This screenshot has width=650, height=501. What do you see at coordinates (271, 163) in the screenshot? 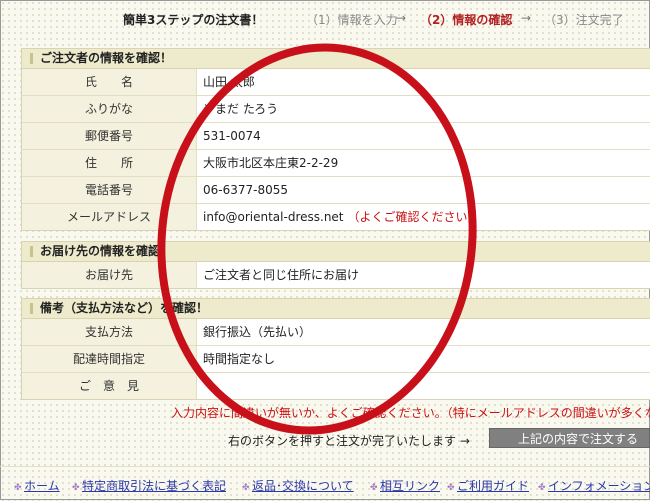
I see `address-value: 大阪市北区本庄東2-2-29` at bounding box center [271, 163].